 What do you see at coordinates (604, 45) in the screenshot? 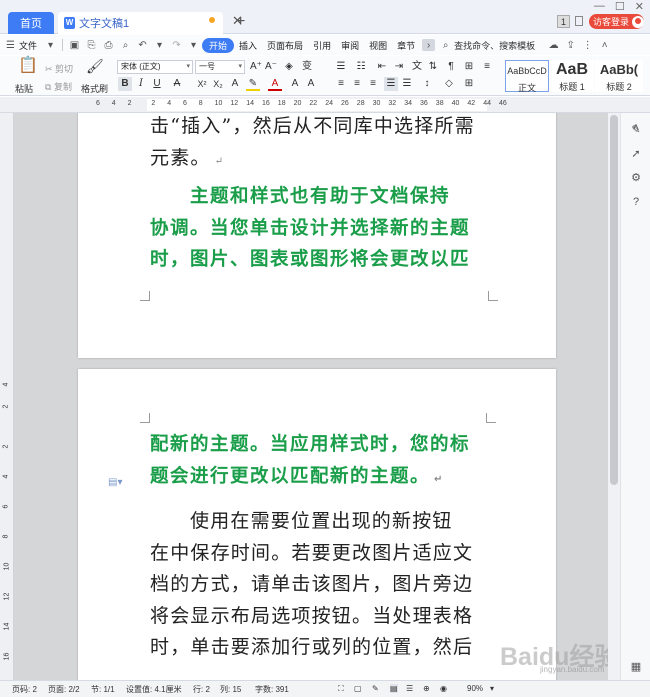
I see `collapse-ribbon-icon: ˄` at bounding box center [604, 45].